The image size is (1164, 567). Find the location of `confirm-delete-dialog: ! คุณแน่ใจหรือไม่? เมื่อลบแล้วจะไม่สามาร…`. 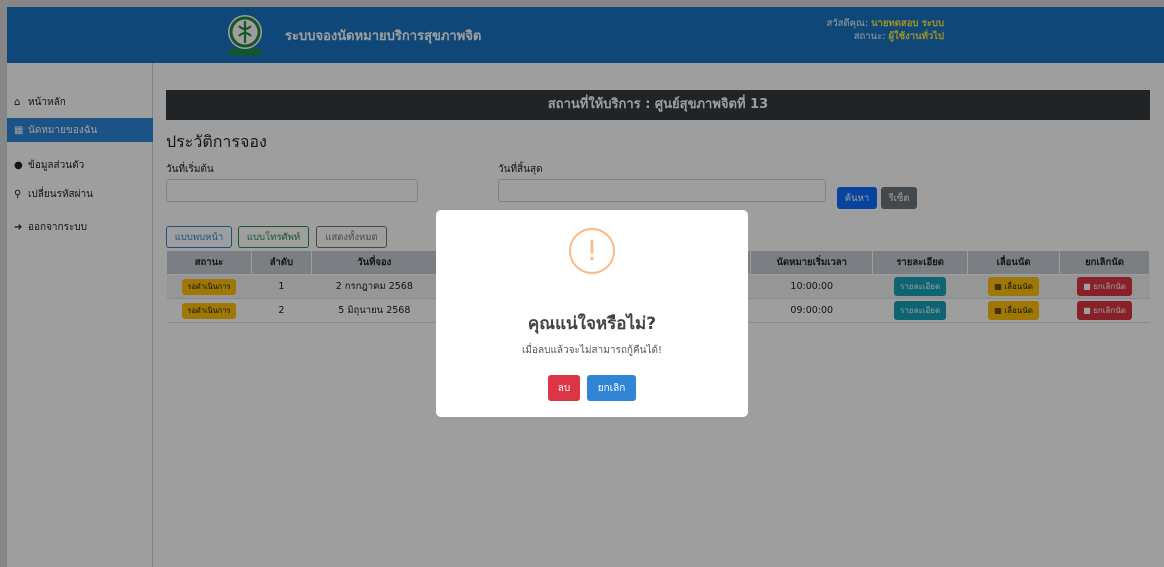

confirm-delete-dialog: ! คุณแน่ใจหรือไม่? เมื่อลบแล้วจะไม่สามาร… is located at coordinates (592, 313).